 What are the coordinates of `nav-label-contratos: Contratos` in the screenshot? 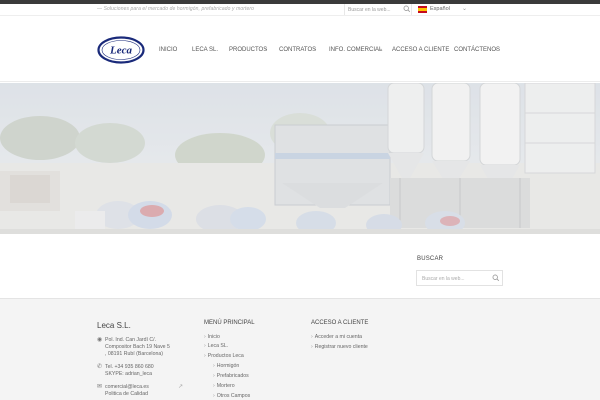 It's located at (298, 50).